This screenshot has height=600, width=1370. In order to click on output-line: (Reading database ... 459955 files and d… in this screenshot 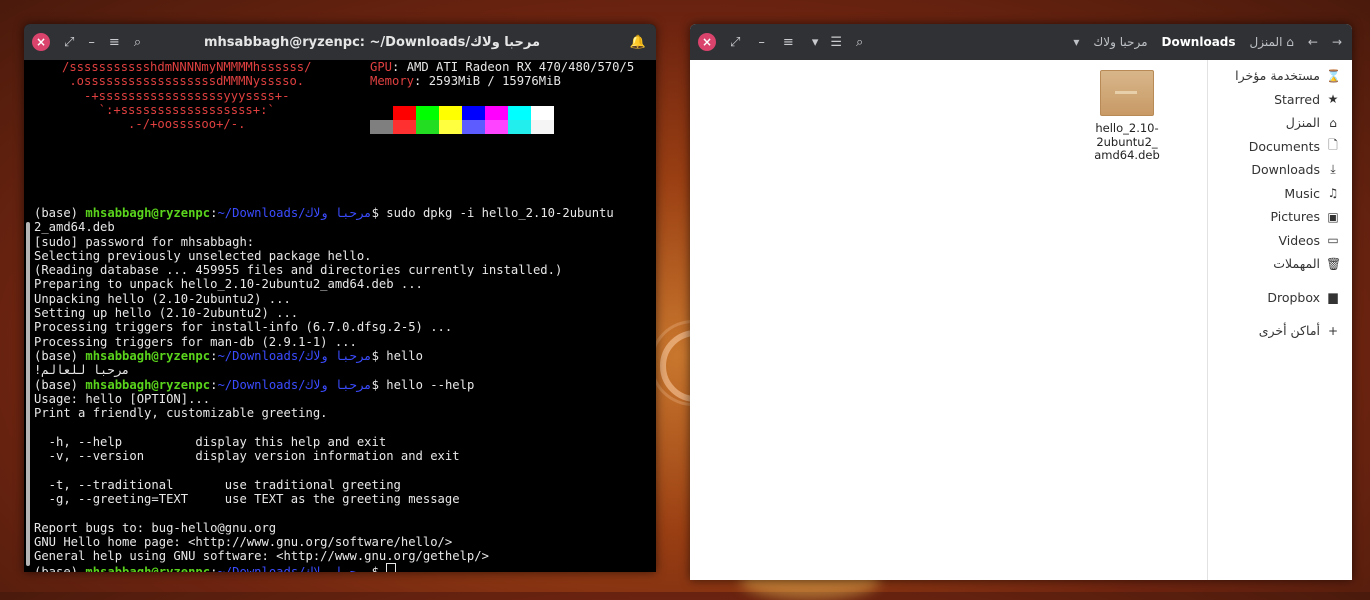, I will do `click(298, 270)`.